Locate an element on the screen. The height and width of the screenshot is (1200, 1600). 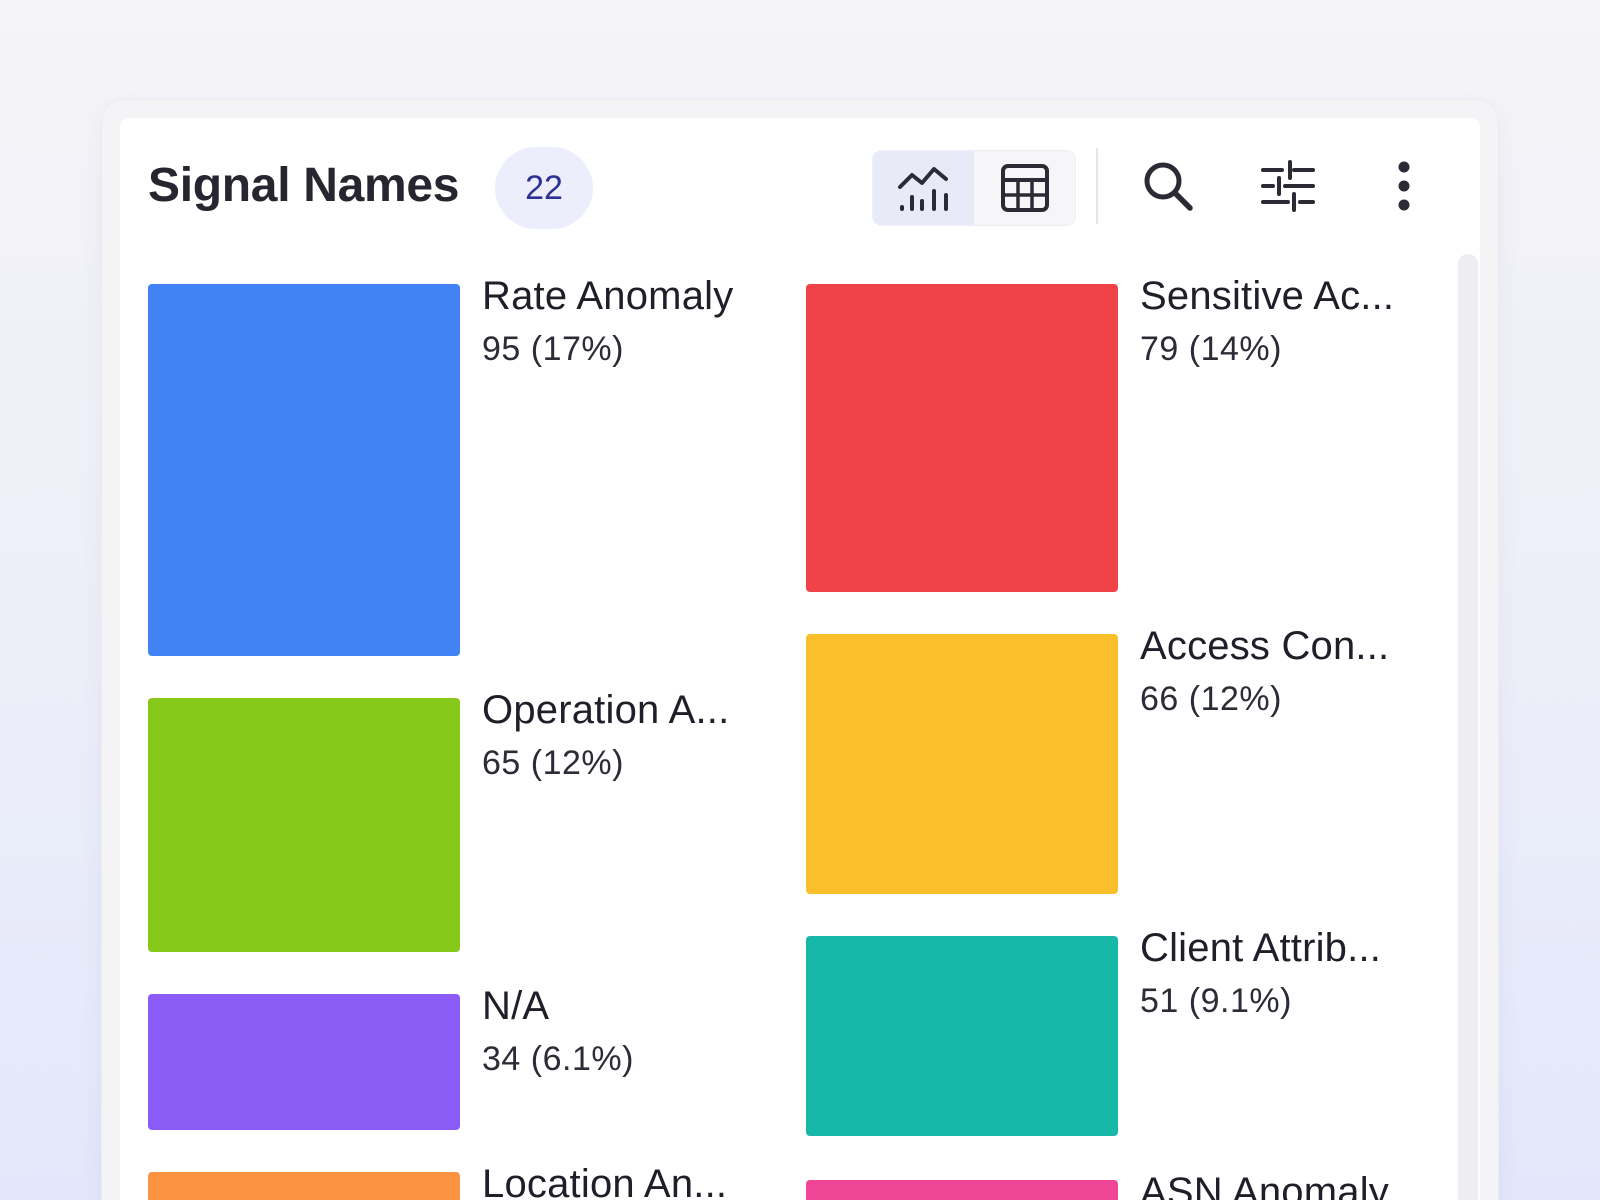
tile-label: N/A is located at coordinates (516, 1006).